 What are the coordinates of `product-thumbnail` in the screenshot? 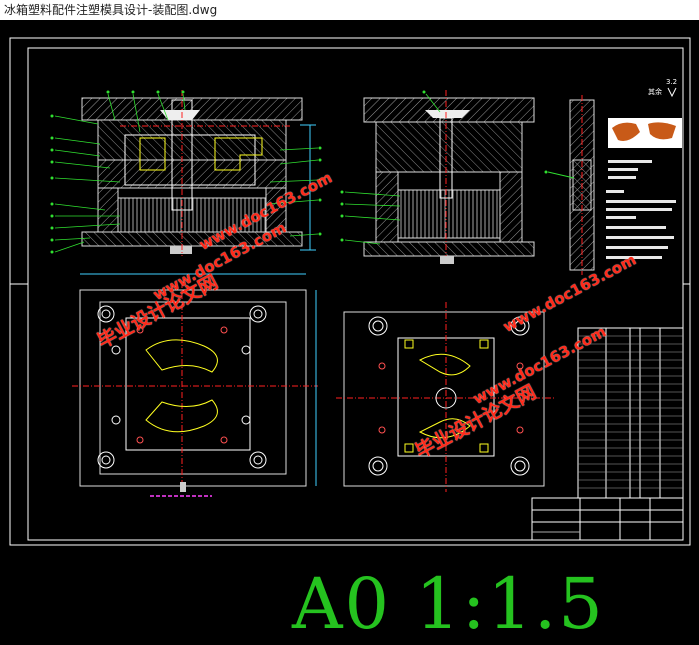 It's located at (645, 133).